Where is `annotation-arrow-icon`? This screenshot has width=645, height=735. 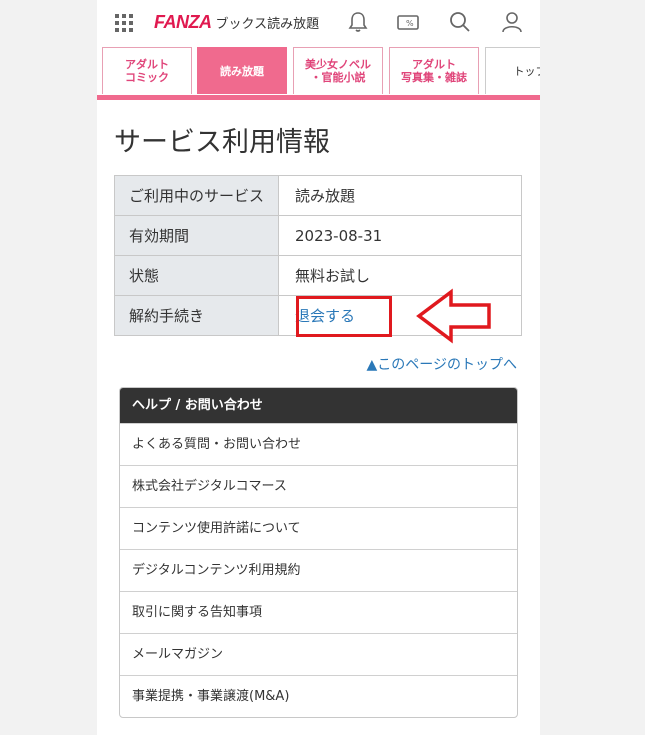
annotation-arrow-icon is located at coordinates (453, 316).